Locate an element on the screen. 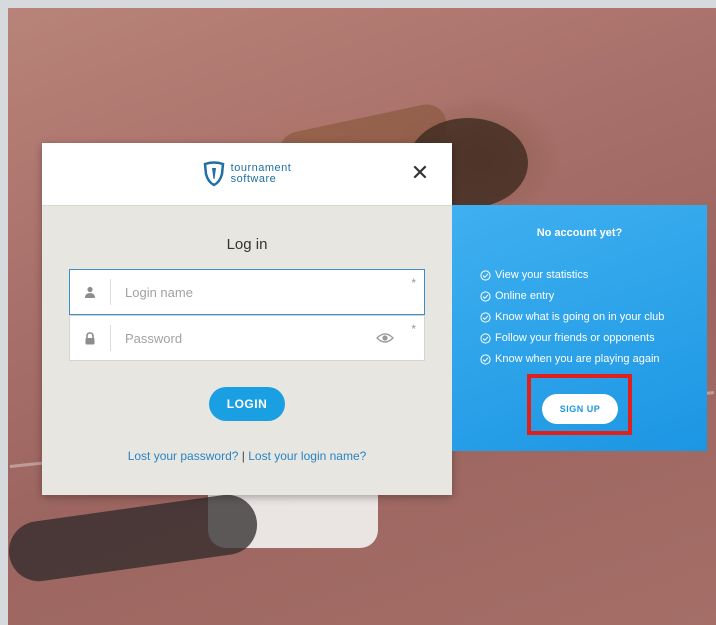 This screenshot has height=625, width=716. brand-name: tournament software is located at coordinates (261, 174).